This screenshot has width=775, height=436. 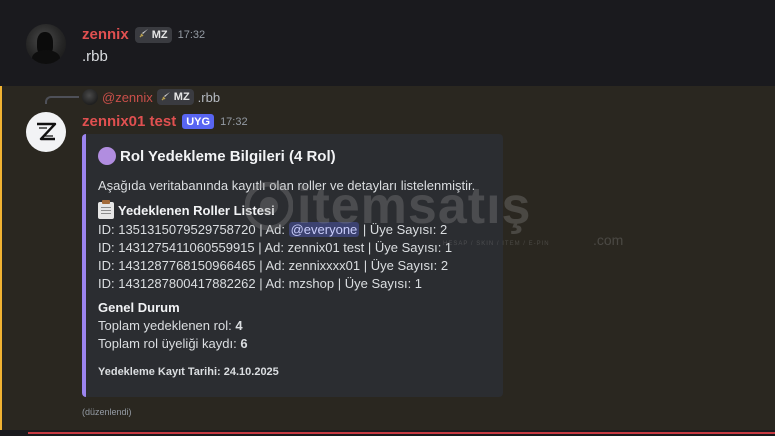 What do you see at coordinates (107, 412) in the screenshot?
I see `edited-label: (düzenlendi)` at bounding box center [107, 412].